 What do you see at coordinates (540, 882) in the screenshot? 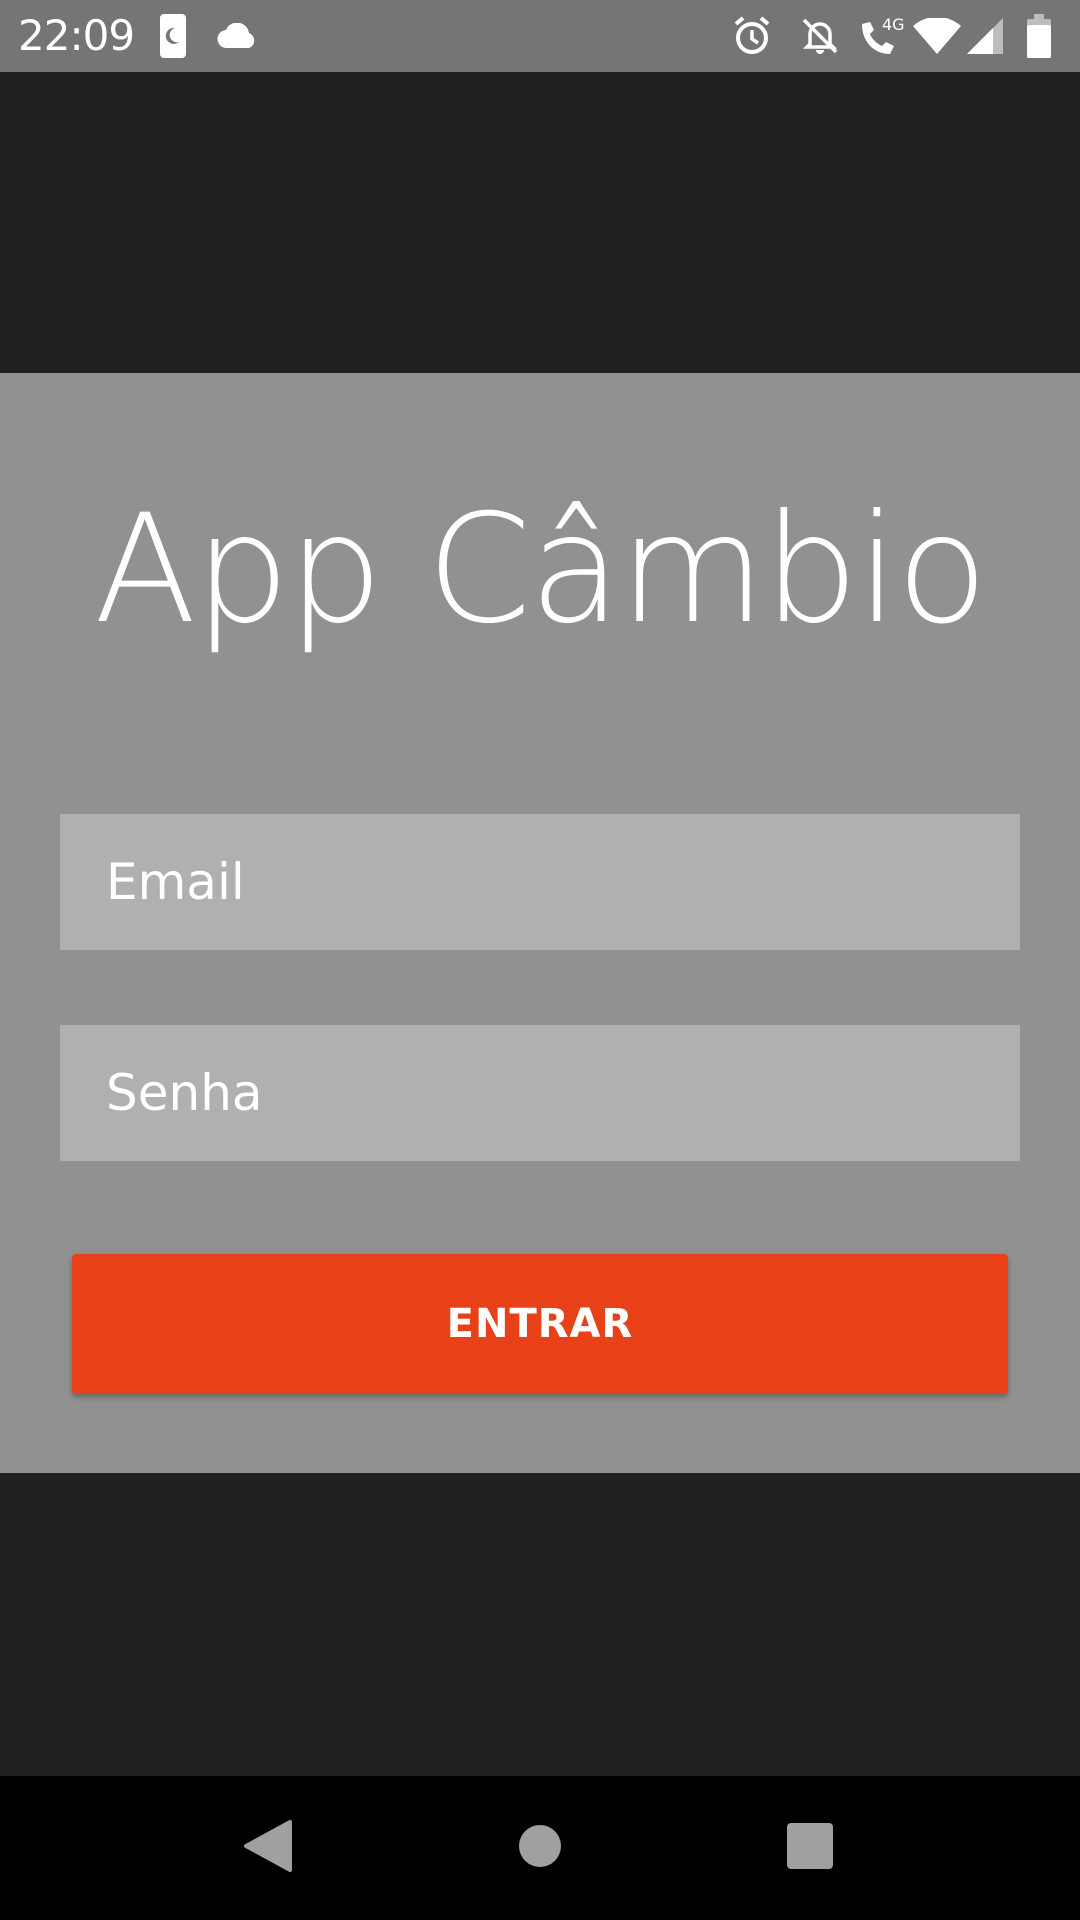
I see `email-field` at bounding box center [540, 882].